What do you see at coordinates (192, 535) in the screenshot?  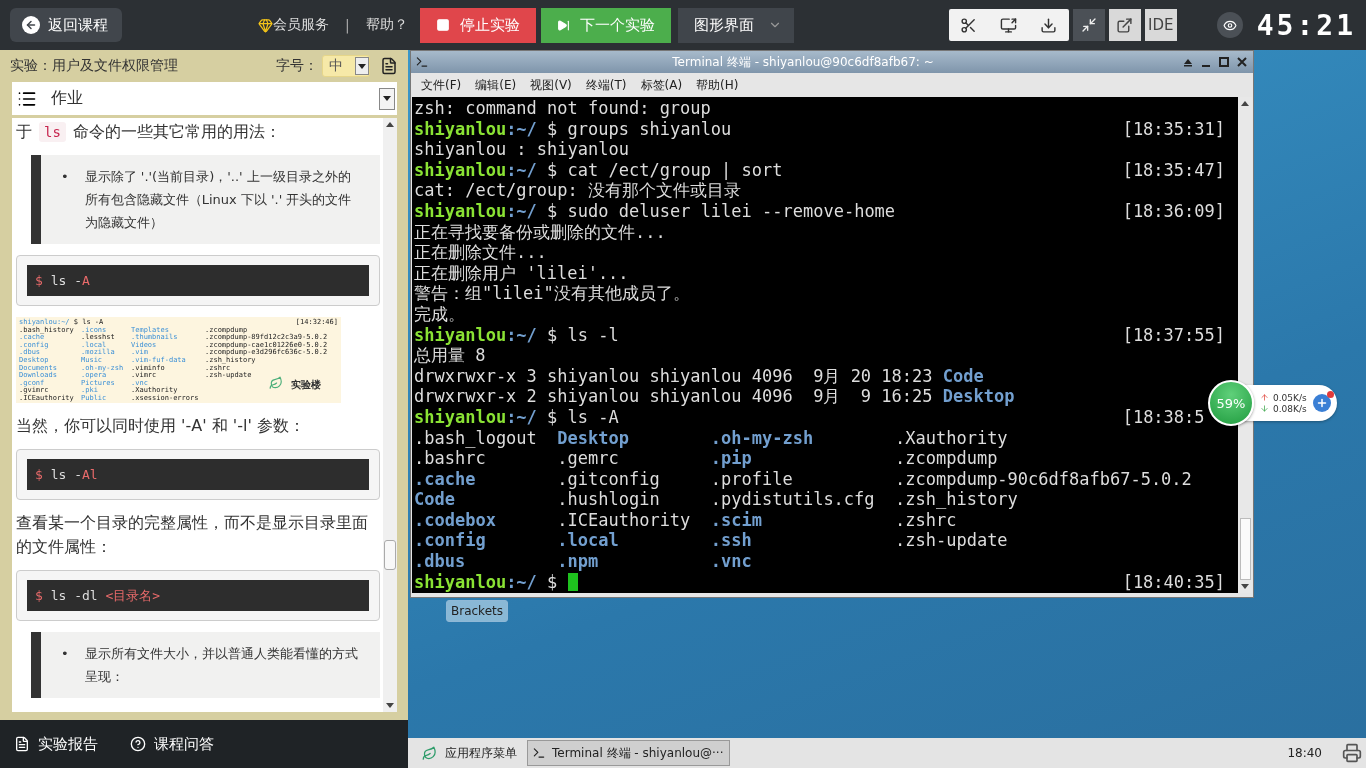 I see `paragraph: 查看某一个目录的完整属性，而不是显示目录里面的文件属性：` at bounding box center [192, 535].